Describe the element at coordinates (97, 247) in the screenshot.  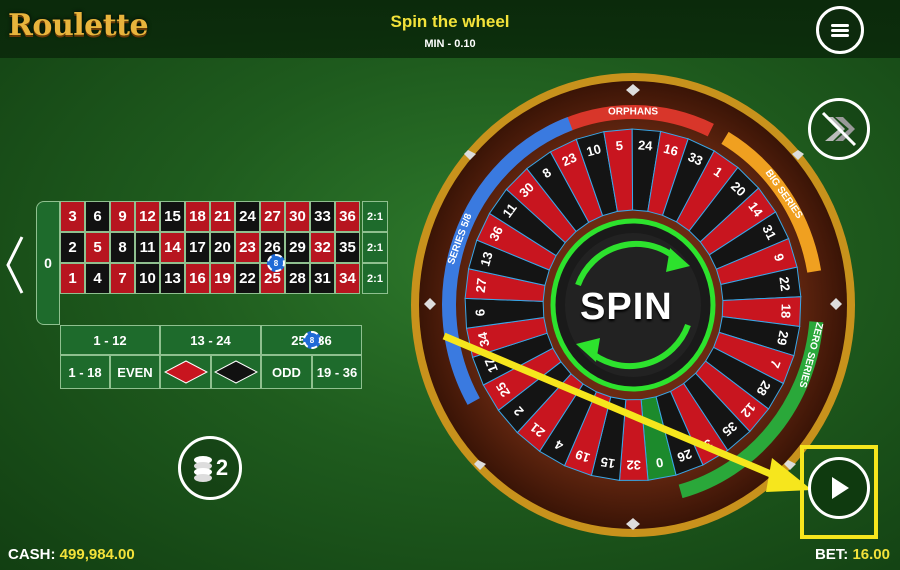
I see `bet-cell-5: 5` at that location.